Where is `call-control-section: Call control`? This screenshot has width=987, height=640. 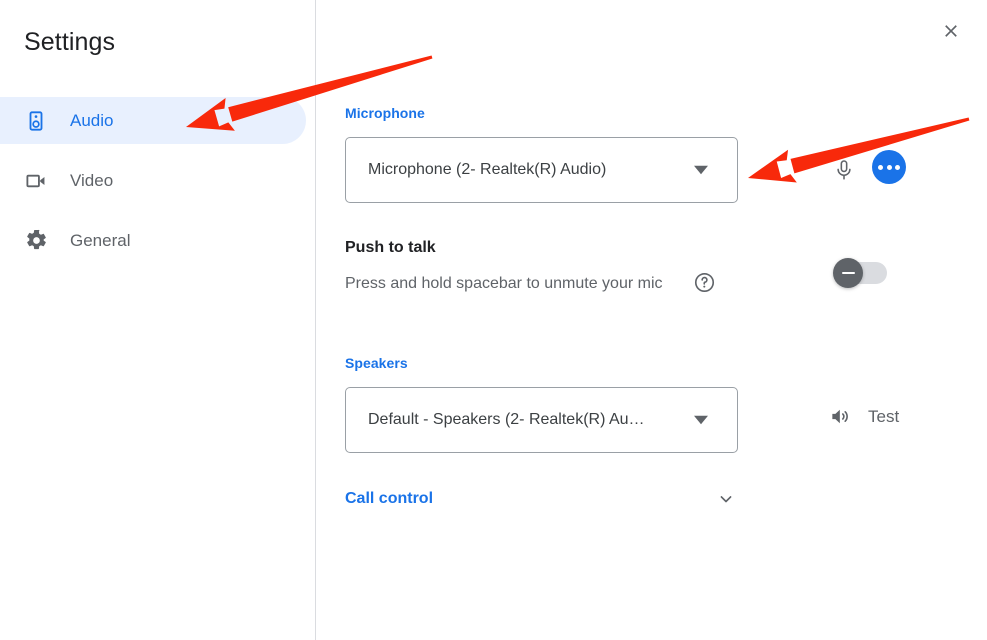
call-control-section: Call control is located at coordinates (541, 499).